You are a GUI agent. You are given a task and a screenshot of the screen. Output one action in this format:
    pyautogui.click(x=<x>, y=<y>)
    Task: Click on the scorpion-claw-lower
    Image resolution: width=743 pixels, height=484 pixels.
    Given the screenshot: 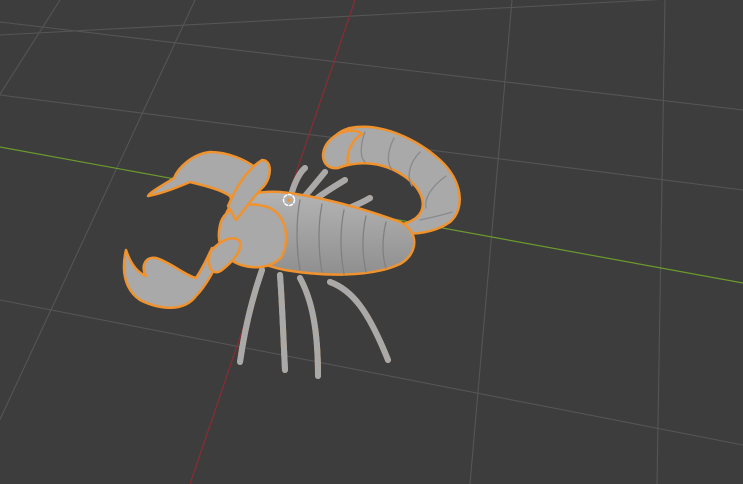 What is the action you would take?
    pyautogui.click(x=172, y=277)
    